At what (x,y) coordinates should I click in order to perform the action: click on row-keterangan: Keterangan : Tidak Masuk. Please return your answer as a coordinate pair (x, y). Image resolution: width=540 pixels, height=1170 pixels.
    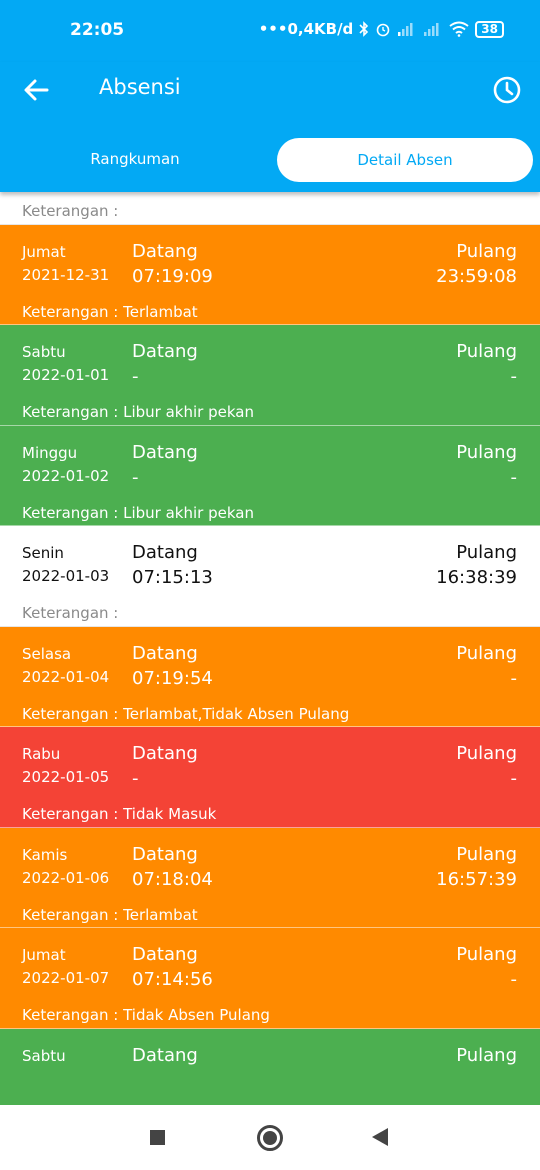
    Looking at the image, I should click on (119, 814).